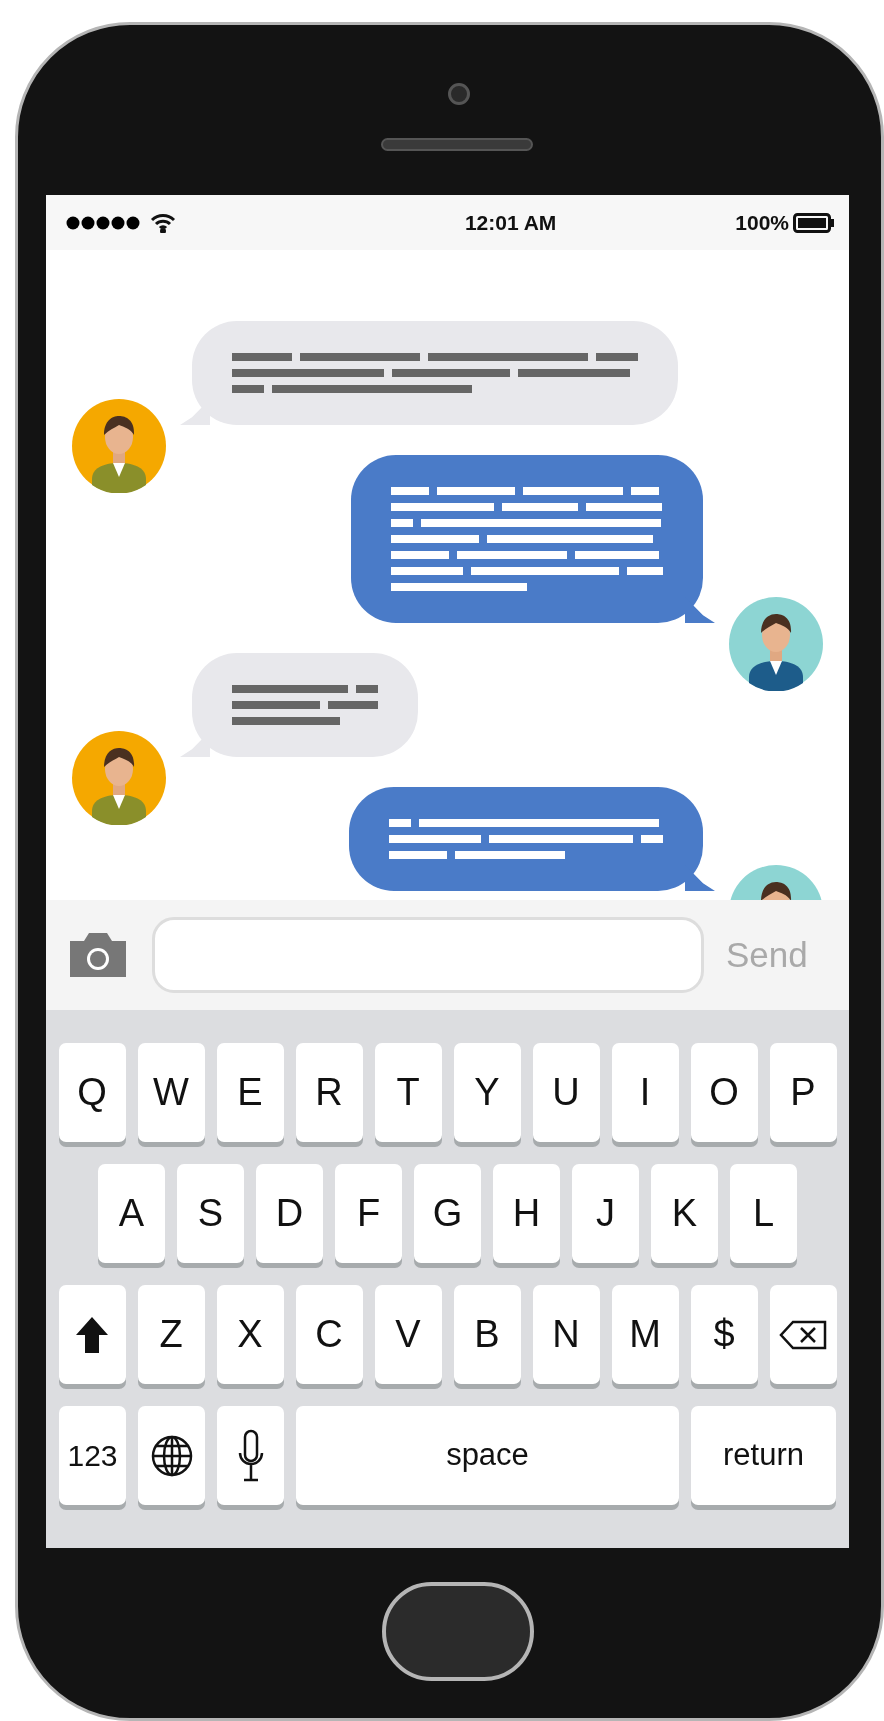 The width and height of the screenshot is (884, 1721). Describe the element at coordinates (510, 222) in the screenshot. I see `status-time: 12:01 AM` at that location.